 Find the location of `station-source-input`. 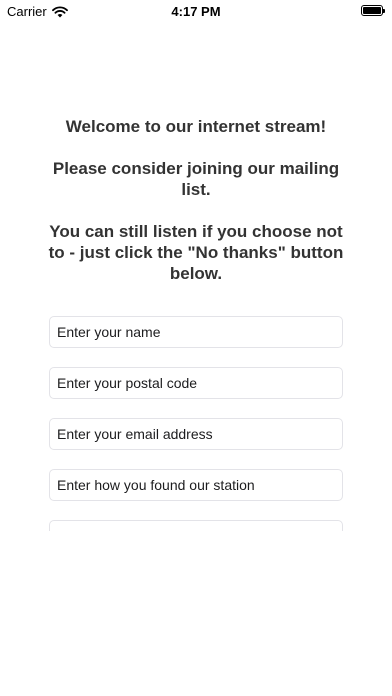

station-source-input is located at coordinates (196, 485).